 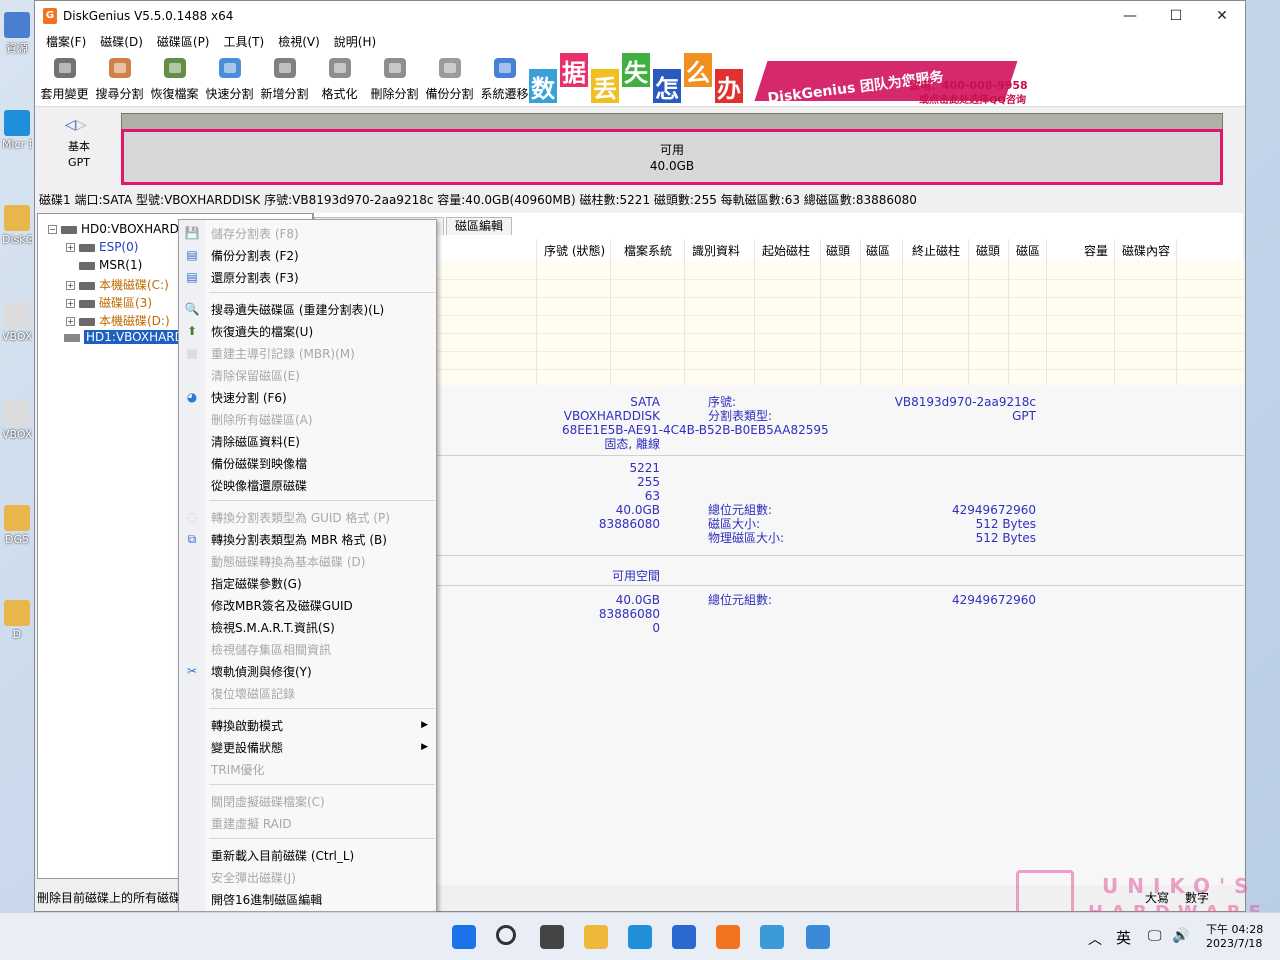 I want to click on collapse-icon: −, so click(x=52, y=229).